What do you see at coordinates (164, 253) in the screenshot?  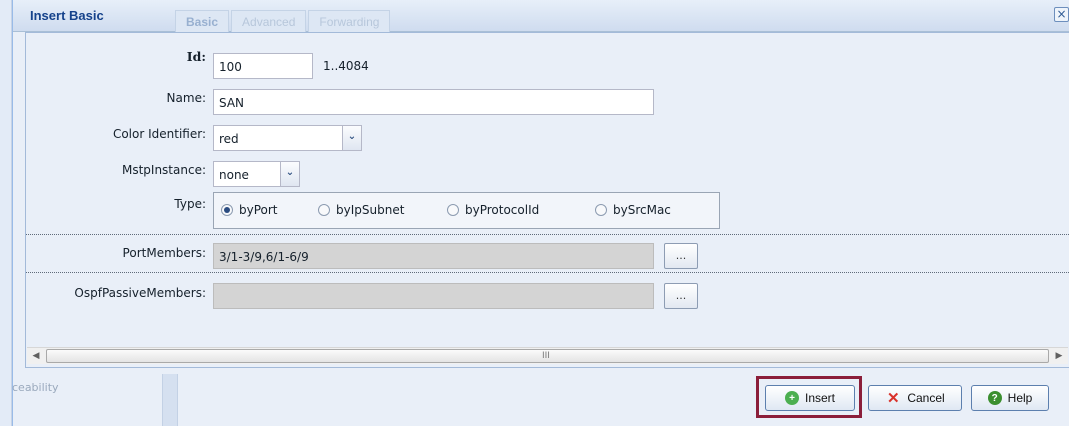 I see `port-members-label: PortMembers:` at bounding box center [164, 253].